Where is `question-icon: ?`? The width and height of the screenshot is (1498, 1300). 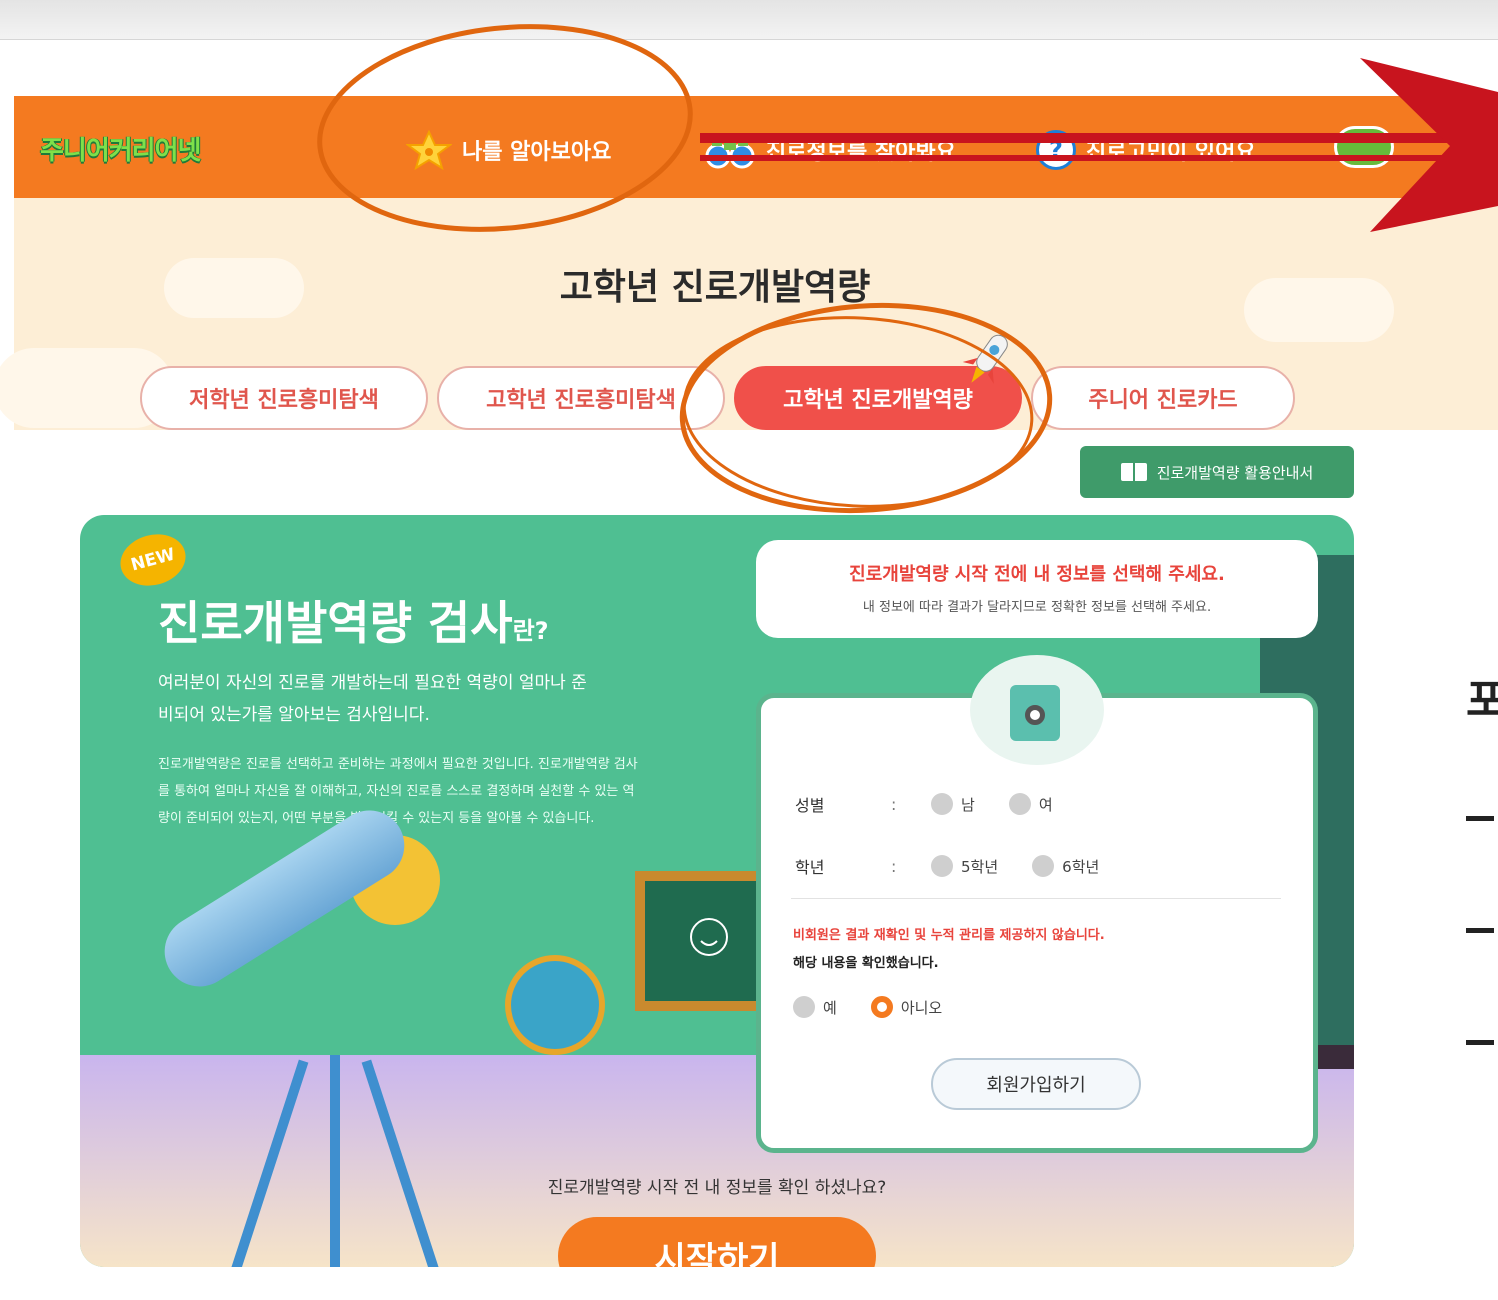
question-icon: ? is located at coordinates (1056, 150).